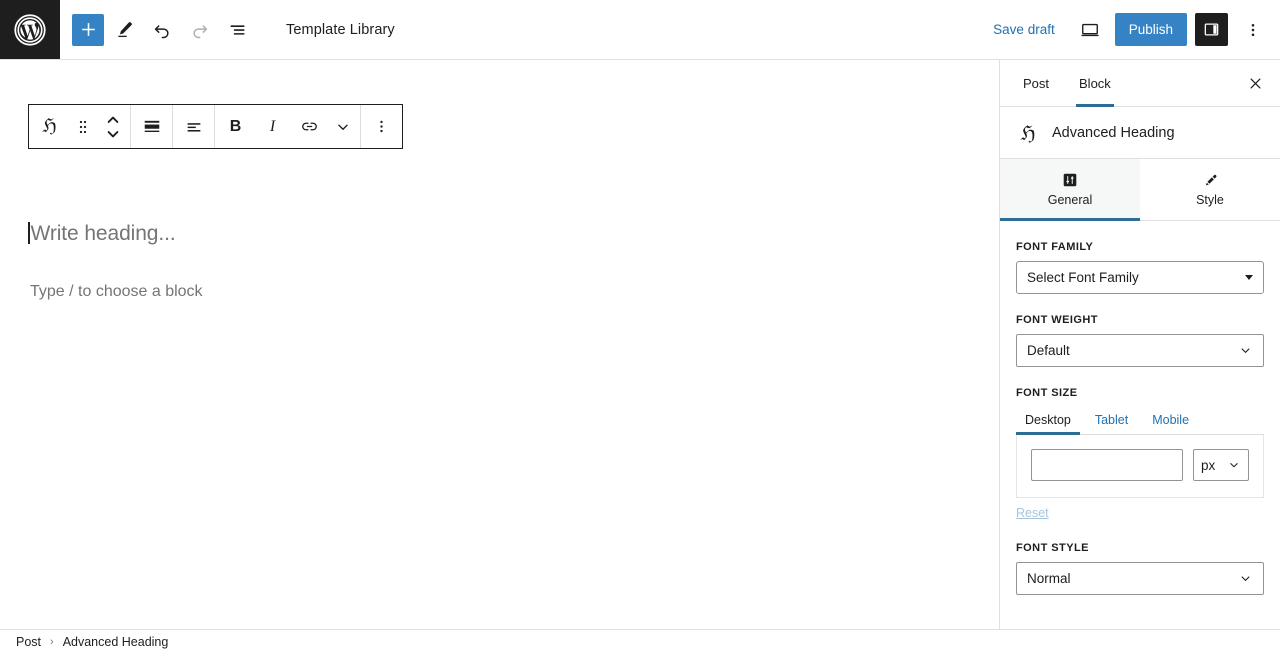 Image resolution: width=1280 pixels, height=653 pixels. What do you see at coordinates (1140, 277) in the screenshot?
I see `font-family-select: Select Font Family` at bounding box center [1140, 277].